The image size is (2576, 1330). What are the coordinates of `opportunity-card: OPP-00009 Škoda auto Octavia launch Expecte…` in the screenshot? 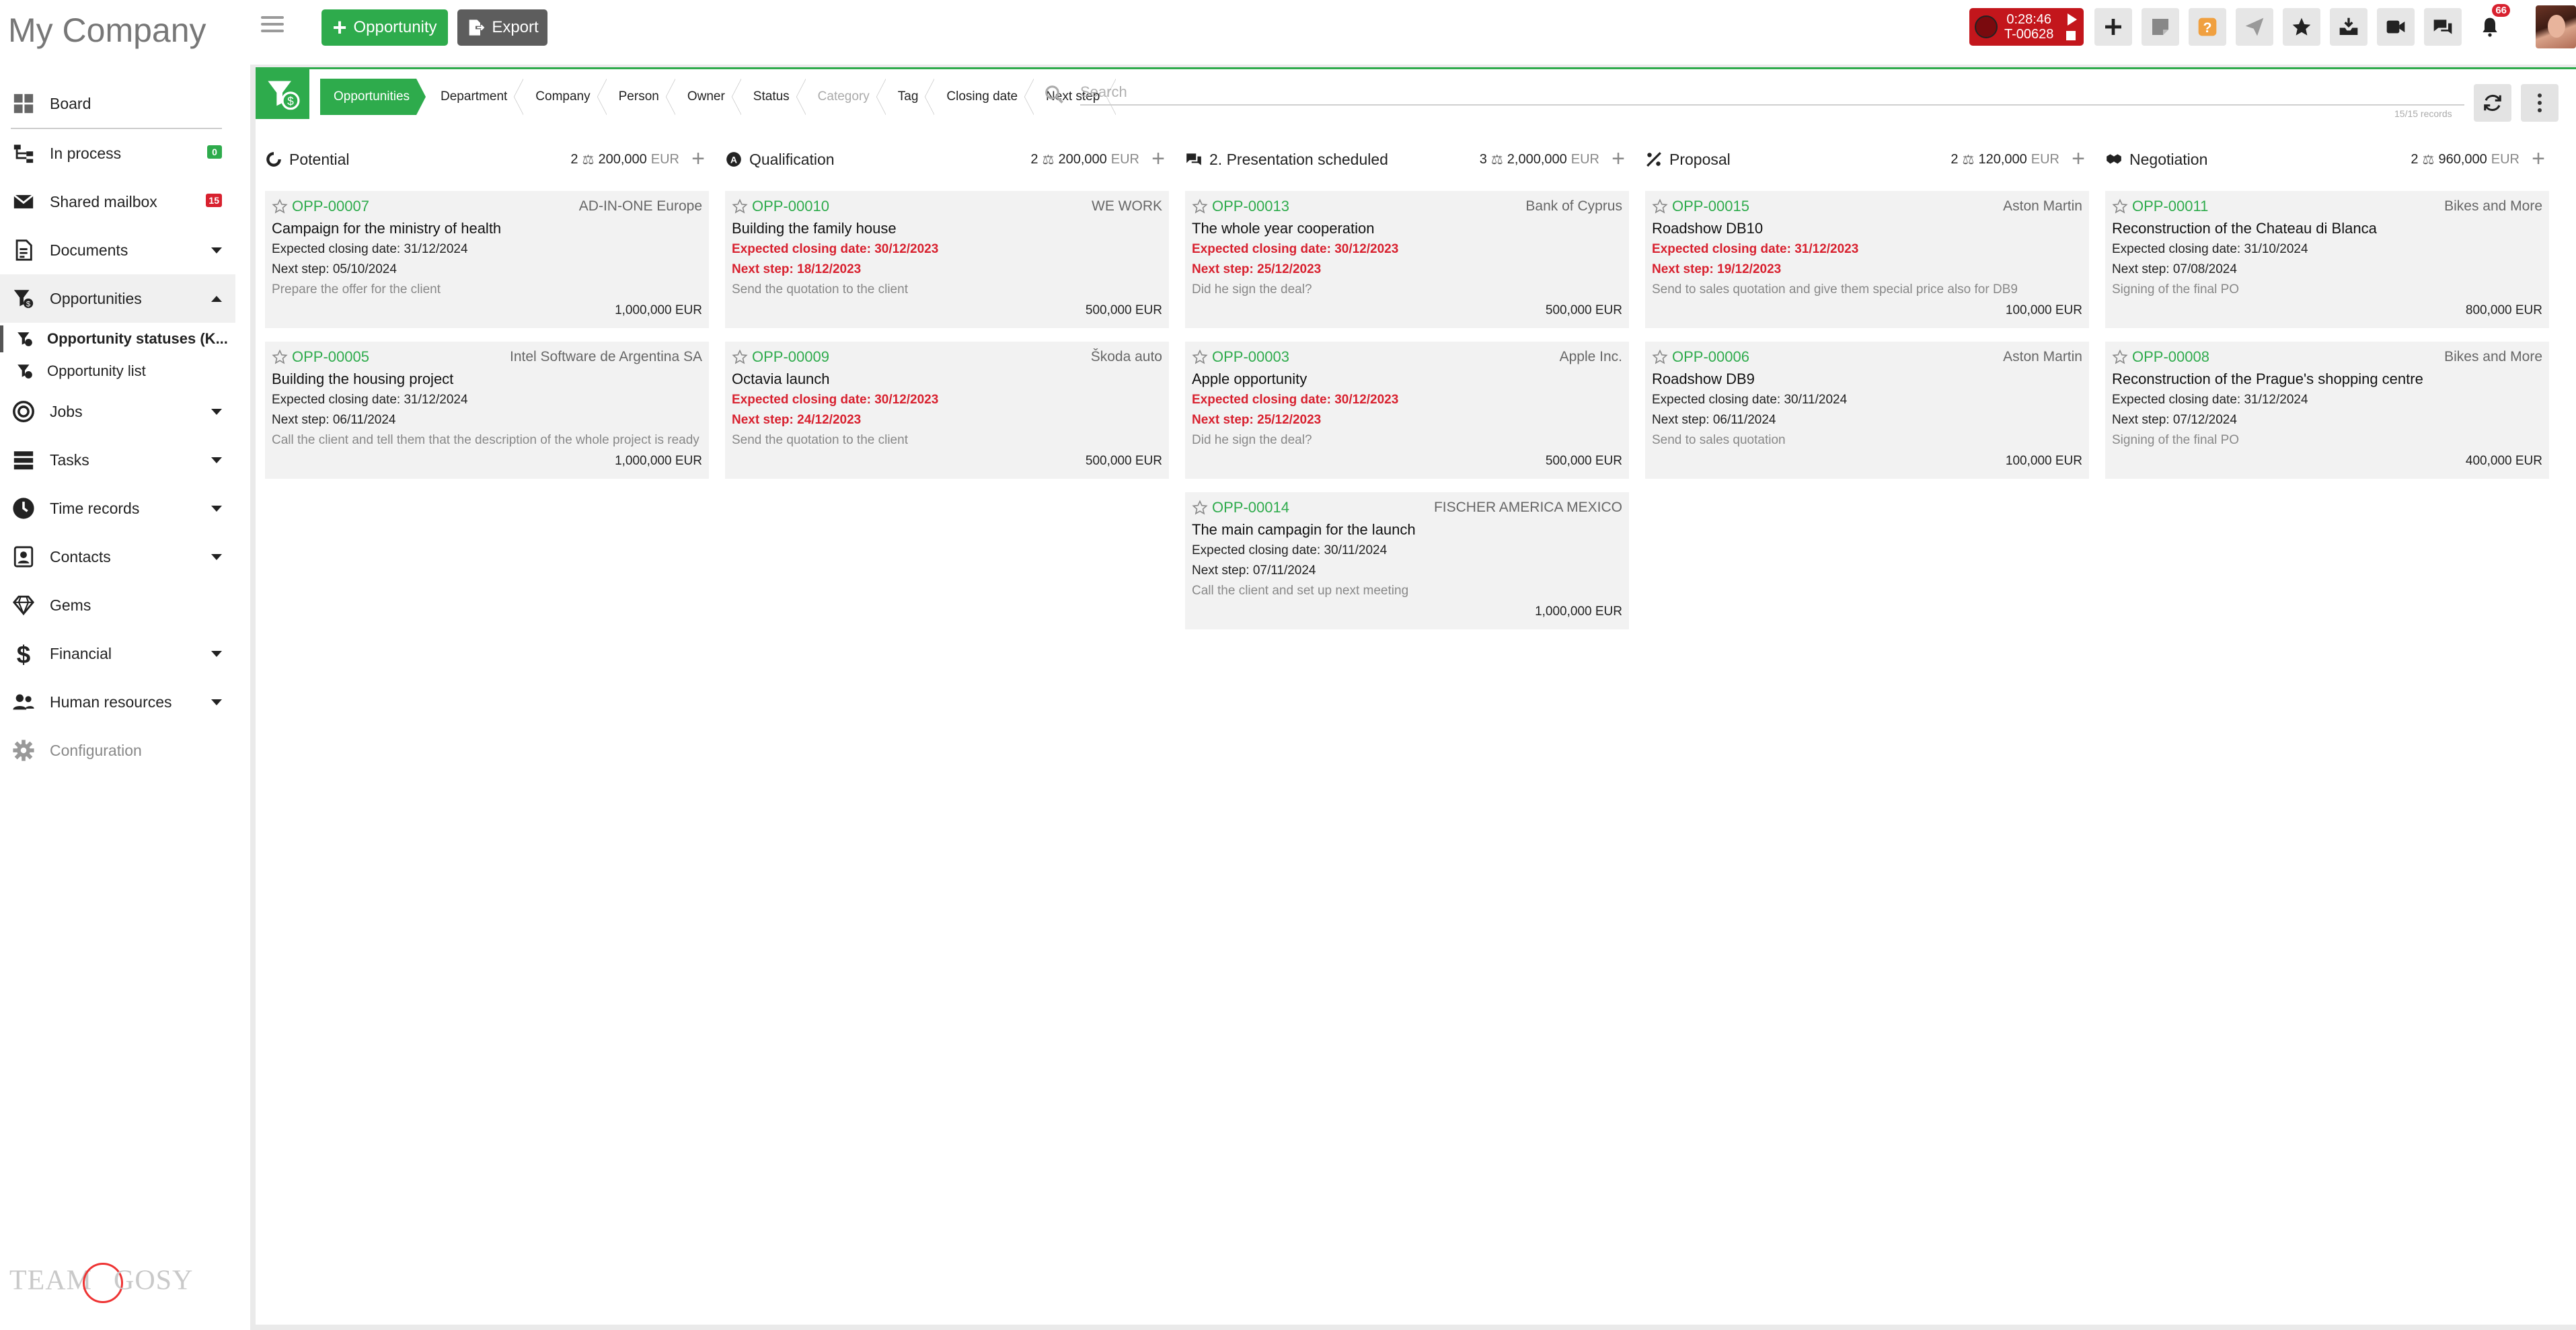 It's located at (947, 410).